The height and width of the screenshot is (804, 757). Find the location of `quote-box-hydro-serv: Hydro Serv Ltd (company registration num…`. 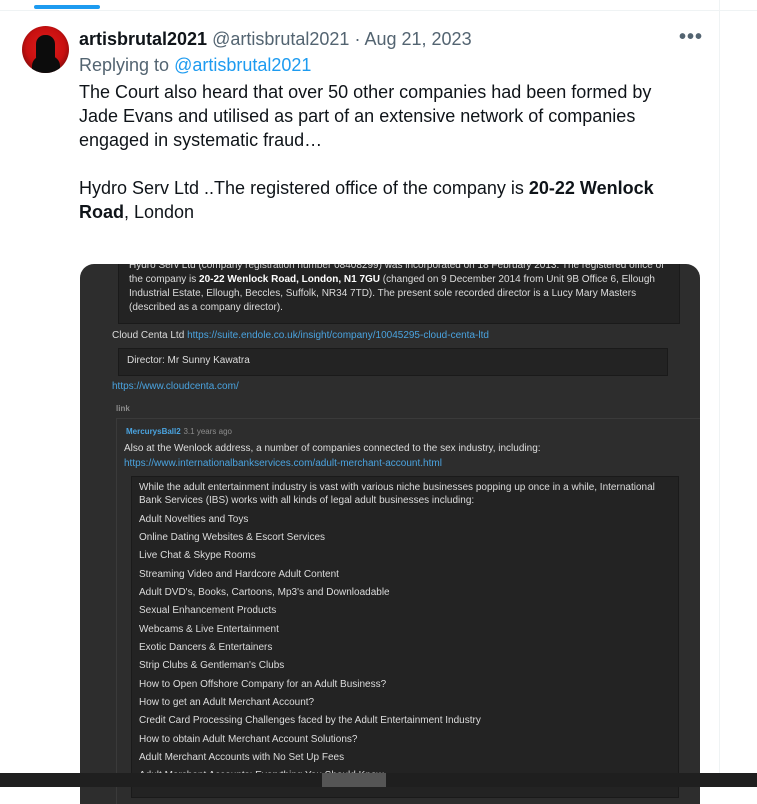

quote-box-hydro-serv: Hydro Serv Ltd (company registration num… is located at coordinates (399, 294).